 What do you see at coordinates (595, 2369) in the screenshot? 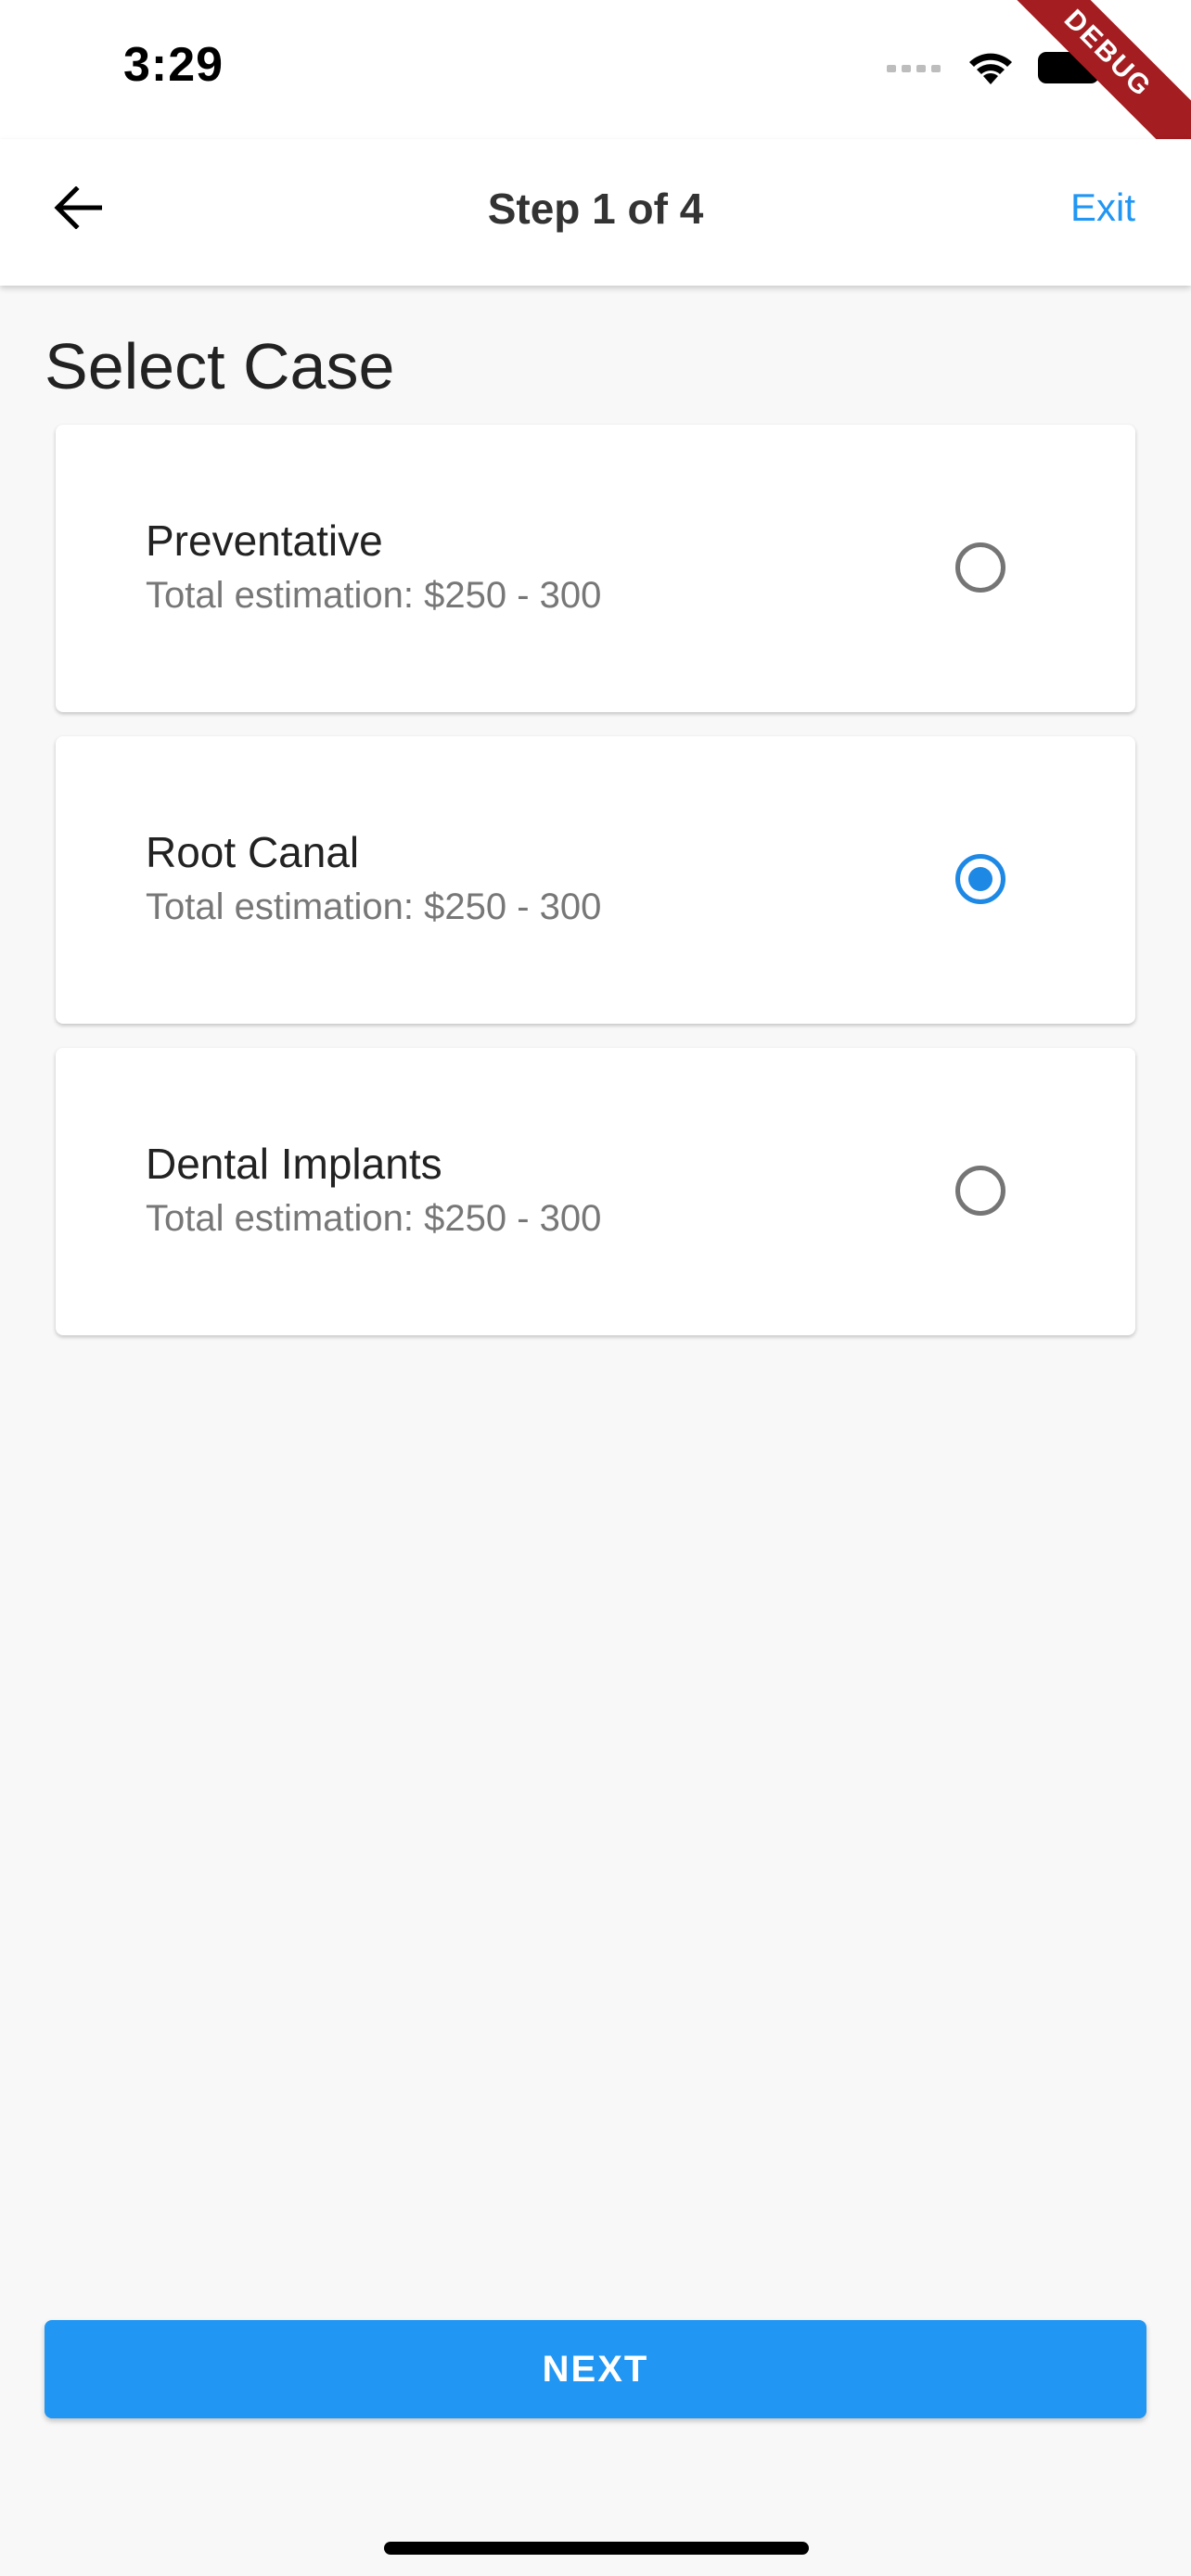
I see `next-button: NEXT` at bounding box center [595, 2369].